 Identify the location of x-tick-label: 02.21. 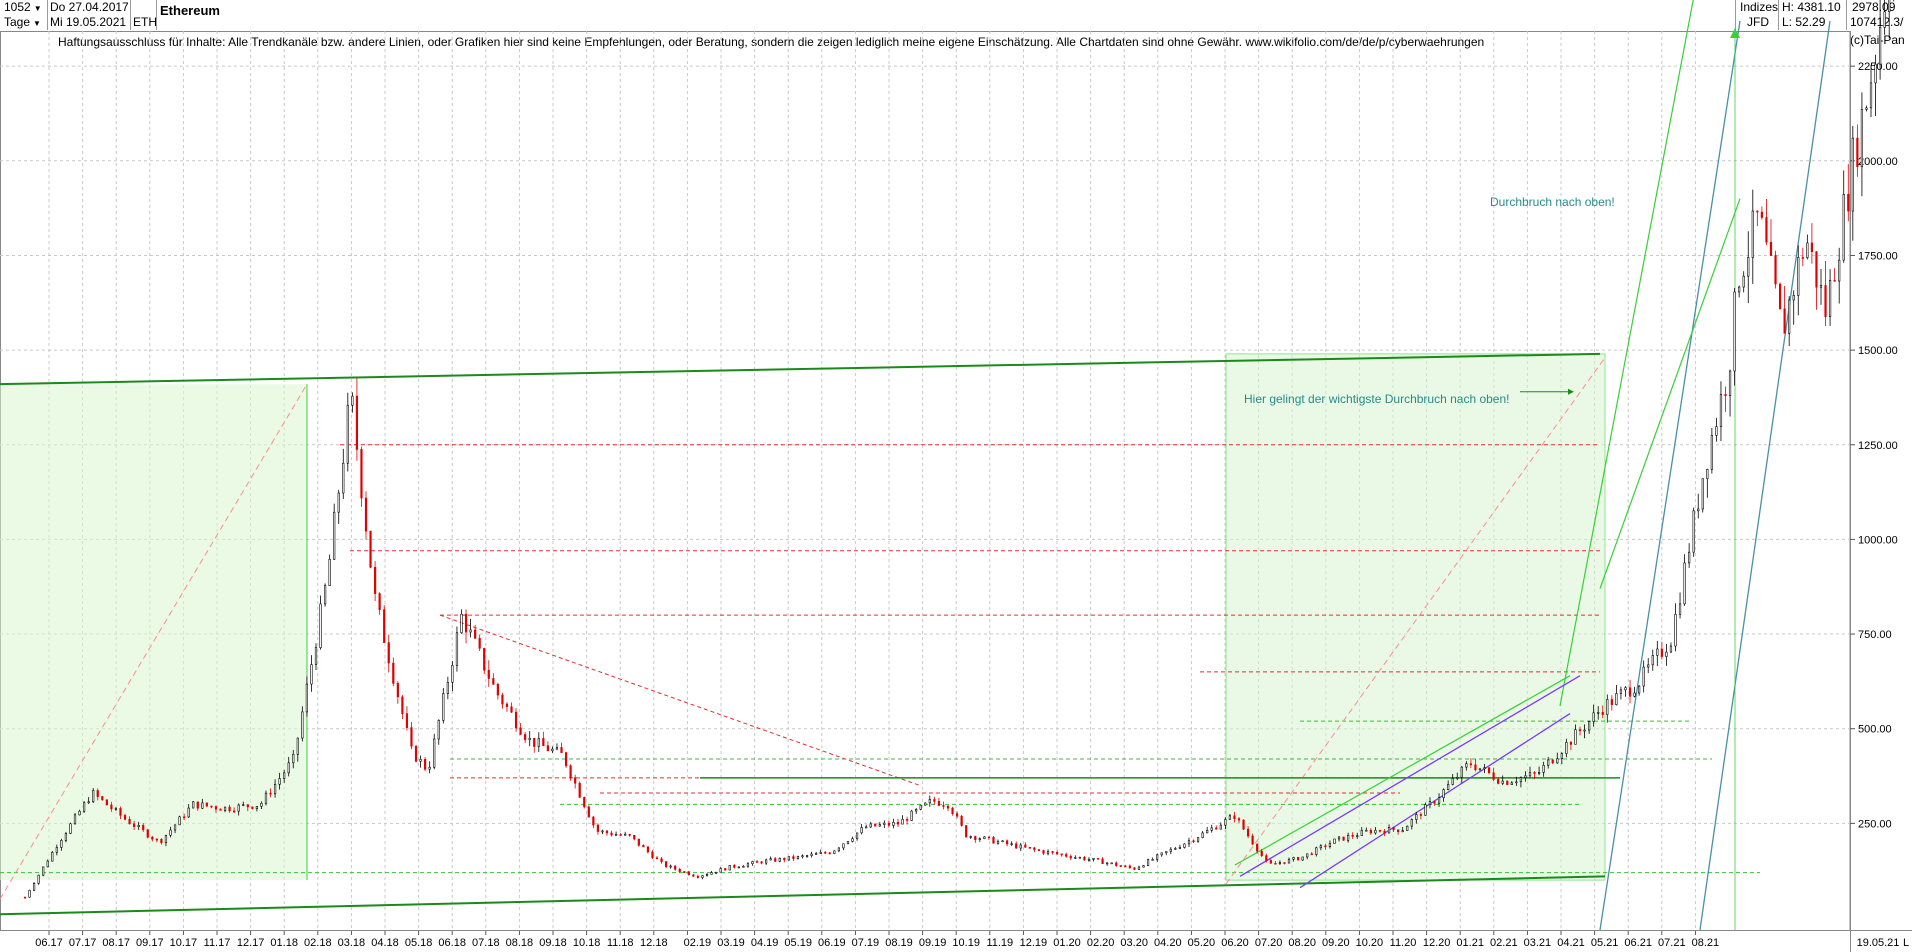
(1504, 943).